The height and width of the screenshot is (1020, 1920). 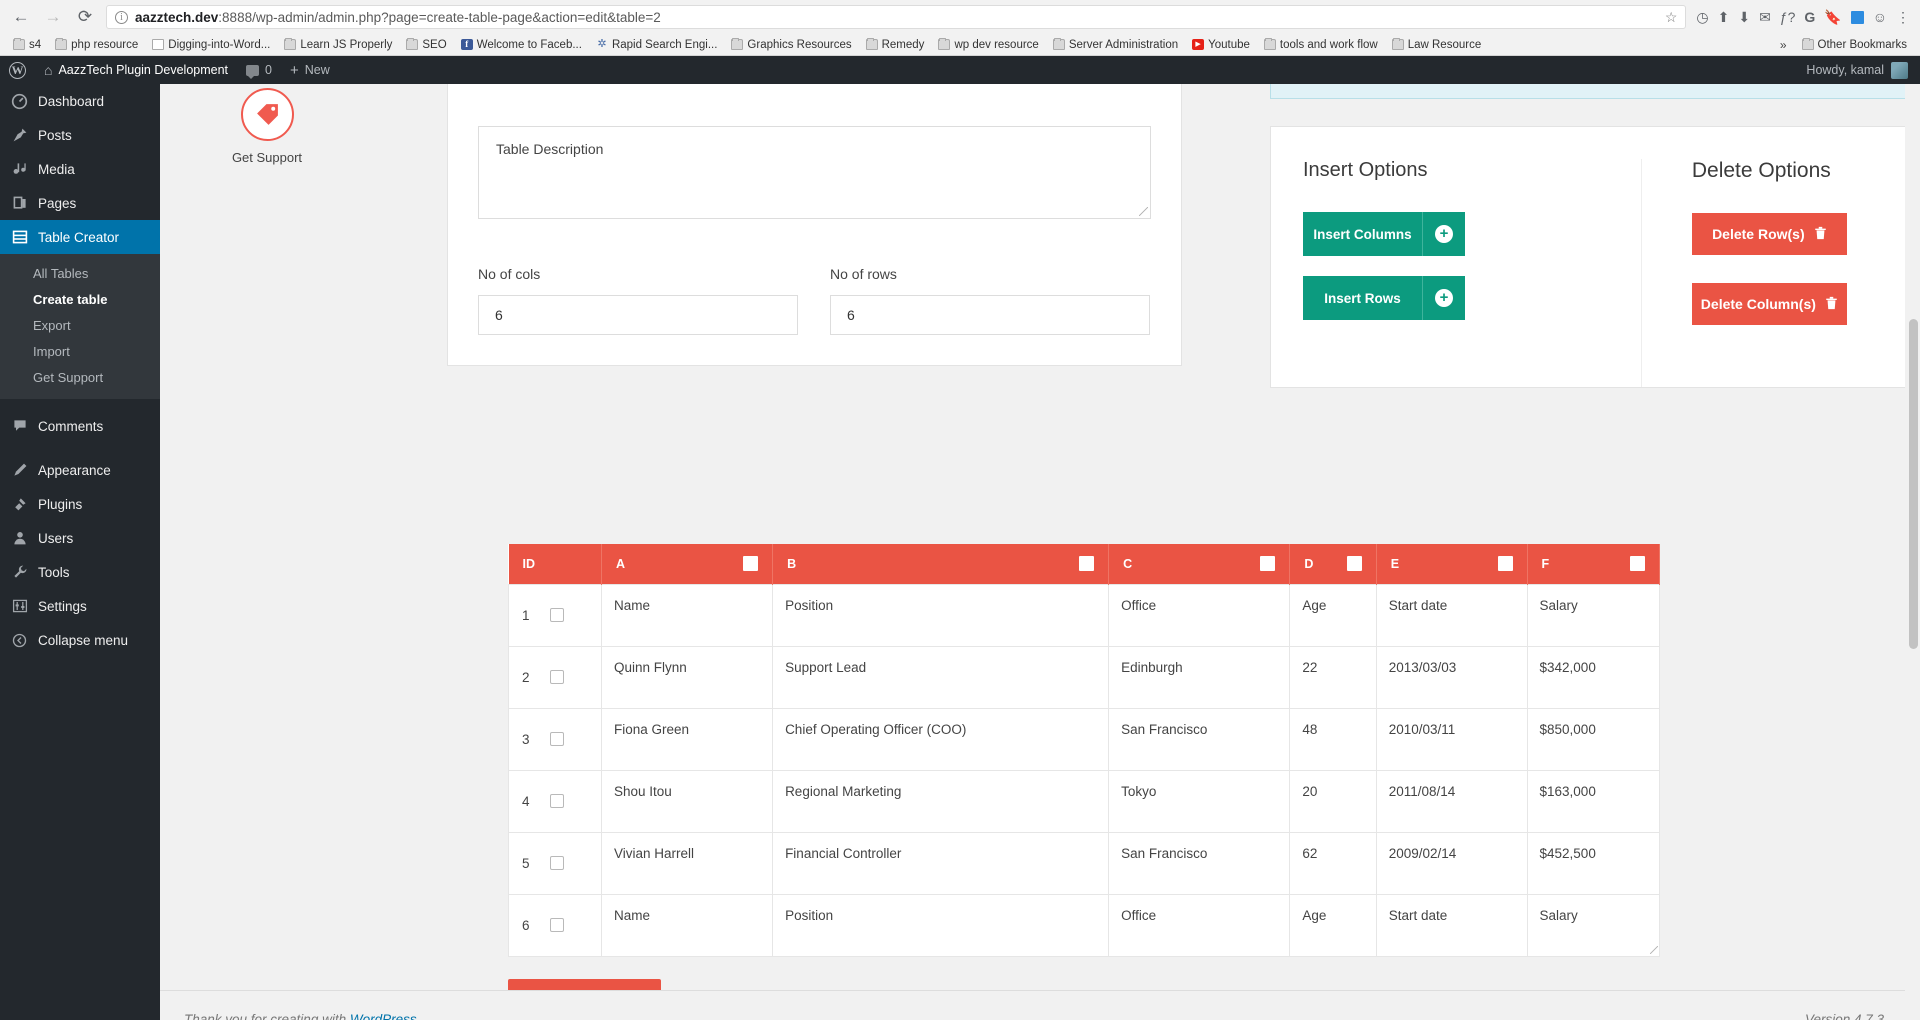 I want to click on bookmark-star-icon: ☆, so click(x=1671, y=17).